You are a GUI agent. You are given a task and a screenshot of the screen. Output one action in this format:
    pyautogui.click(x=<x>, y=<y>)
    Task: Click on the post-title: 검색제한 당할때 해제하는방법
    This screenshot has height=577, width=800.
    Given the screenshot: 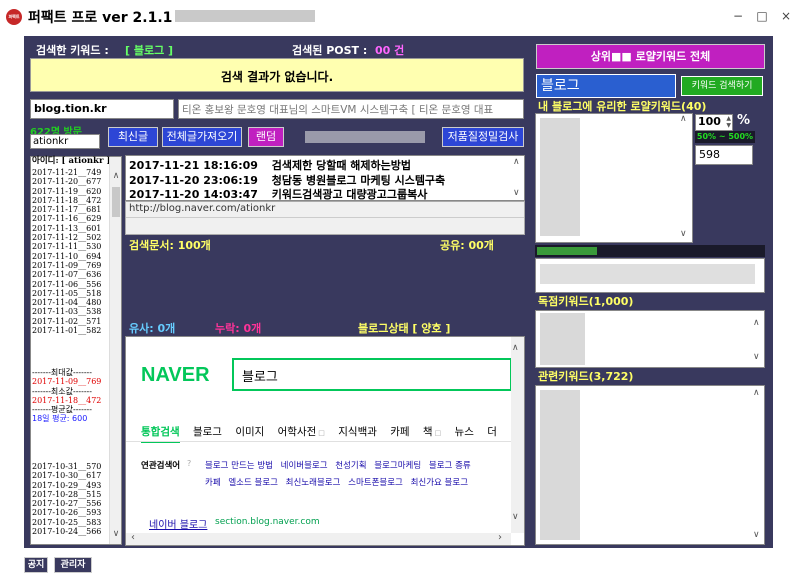 What is the action you would take?
    pyautogui.click(x=341, y=165)
    